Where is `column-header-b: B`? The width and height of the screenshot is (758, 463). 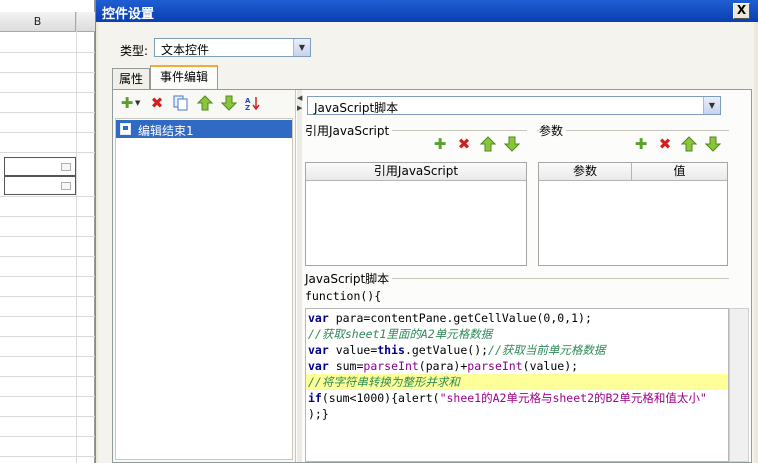
column-header-b: B is located at coordinates (38, 22).